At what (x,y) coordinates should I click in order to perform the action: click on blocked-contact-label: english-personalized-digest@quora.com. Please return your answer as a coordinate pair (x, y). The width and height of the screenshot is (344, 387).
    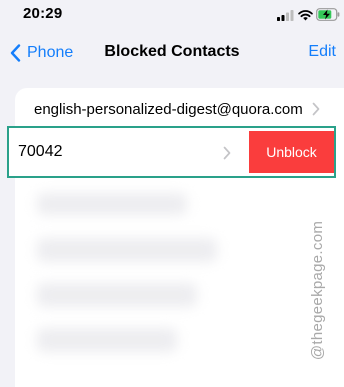
    Looking at the image, I should click on (168, 109).